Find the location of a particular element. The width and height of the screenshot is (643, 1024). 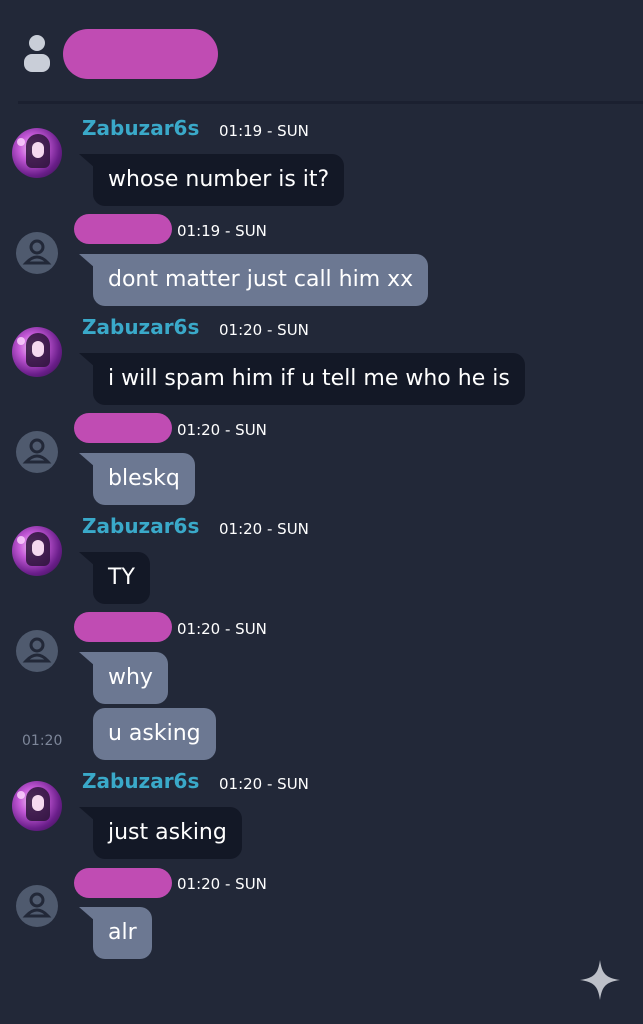

message-bubble: alr is located at coordinates (115, 933).